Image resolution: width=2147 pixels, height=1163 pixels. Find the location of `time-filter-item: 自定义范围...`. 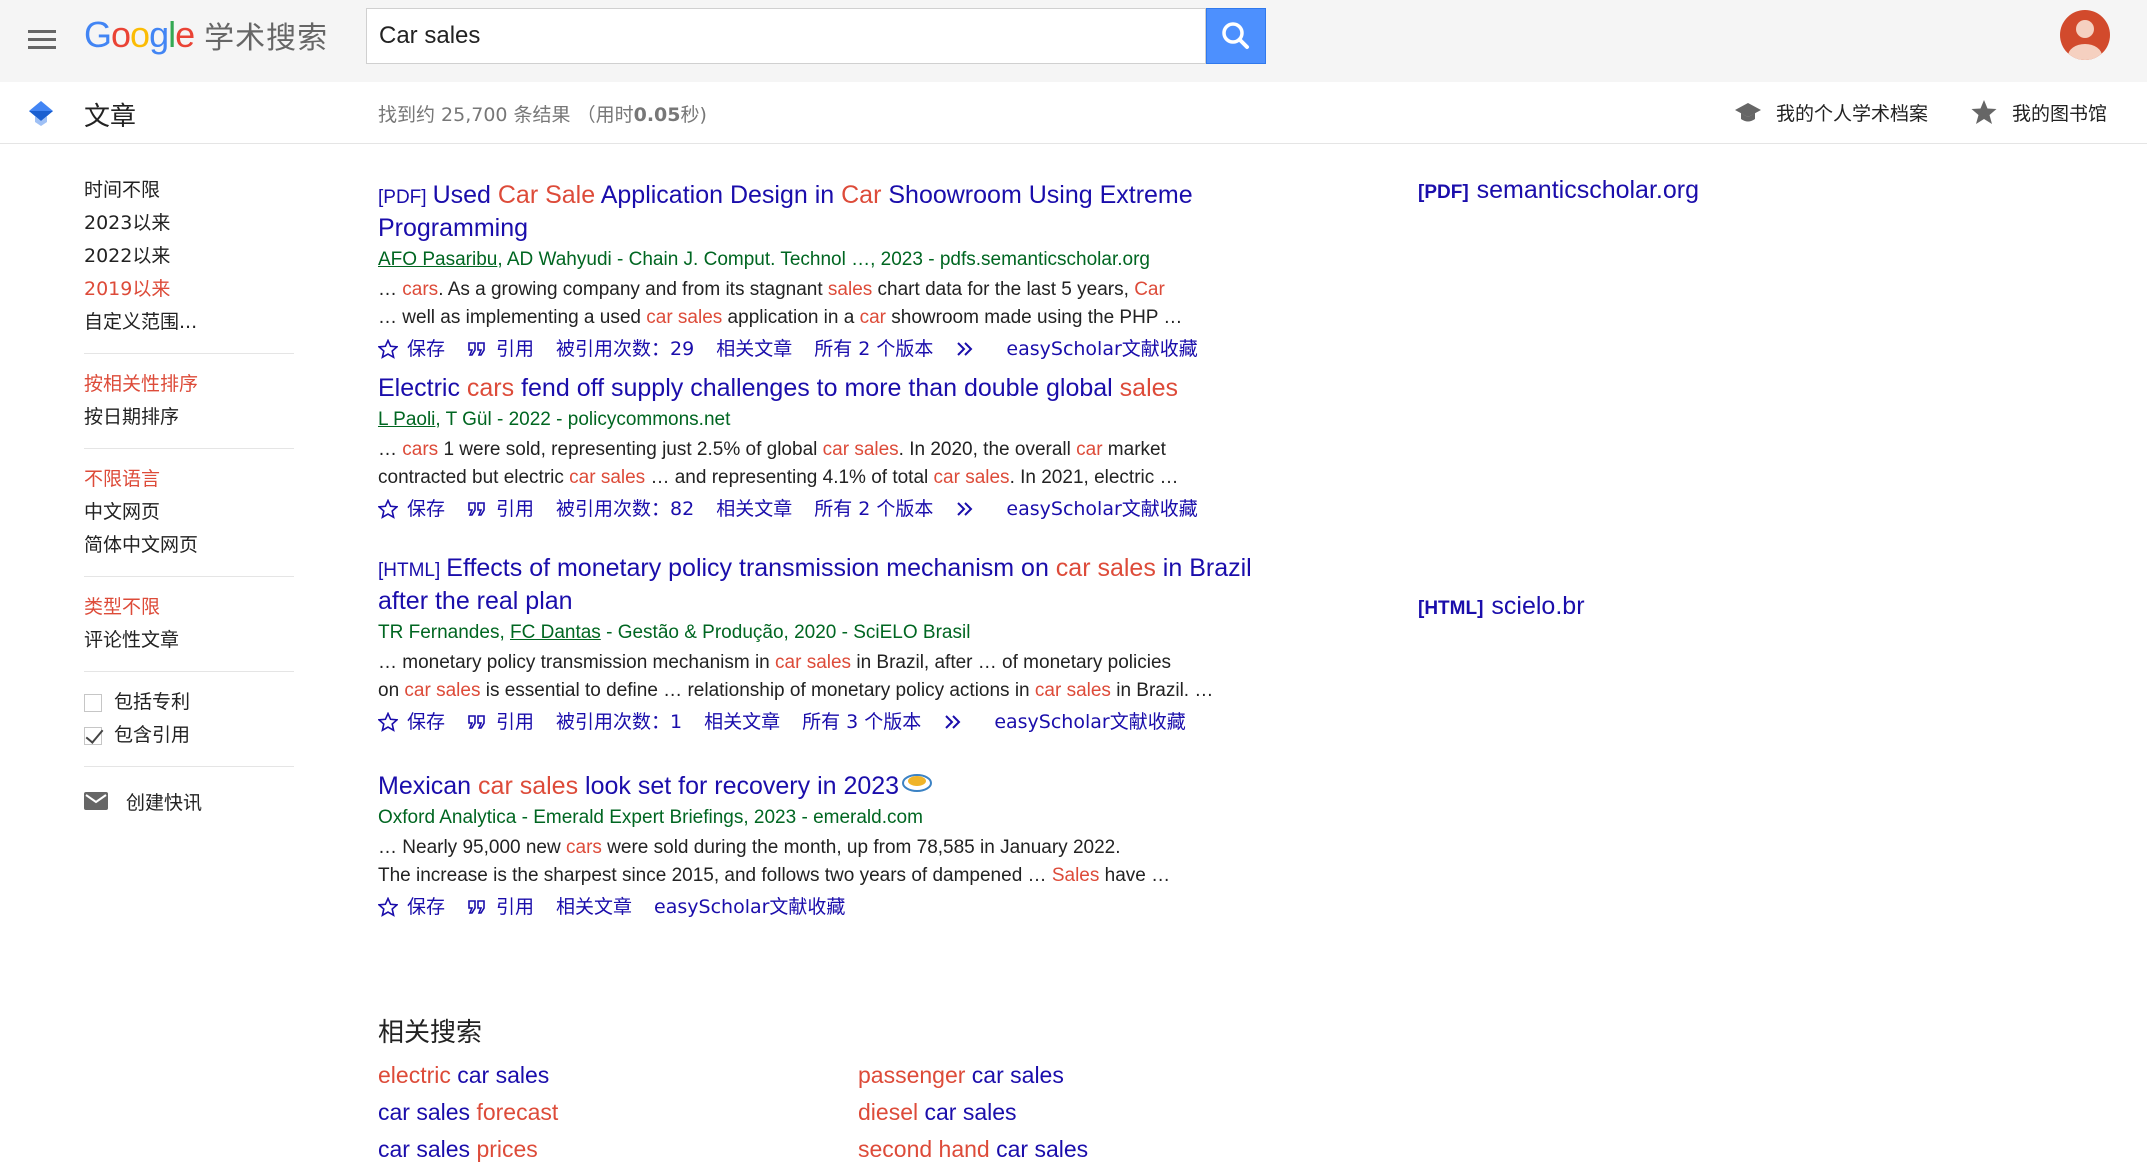

time-filter-item: 自定义范围... is located at coordinates (189, 322).